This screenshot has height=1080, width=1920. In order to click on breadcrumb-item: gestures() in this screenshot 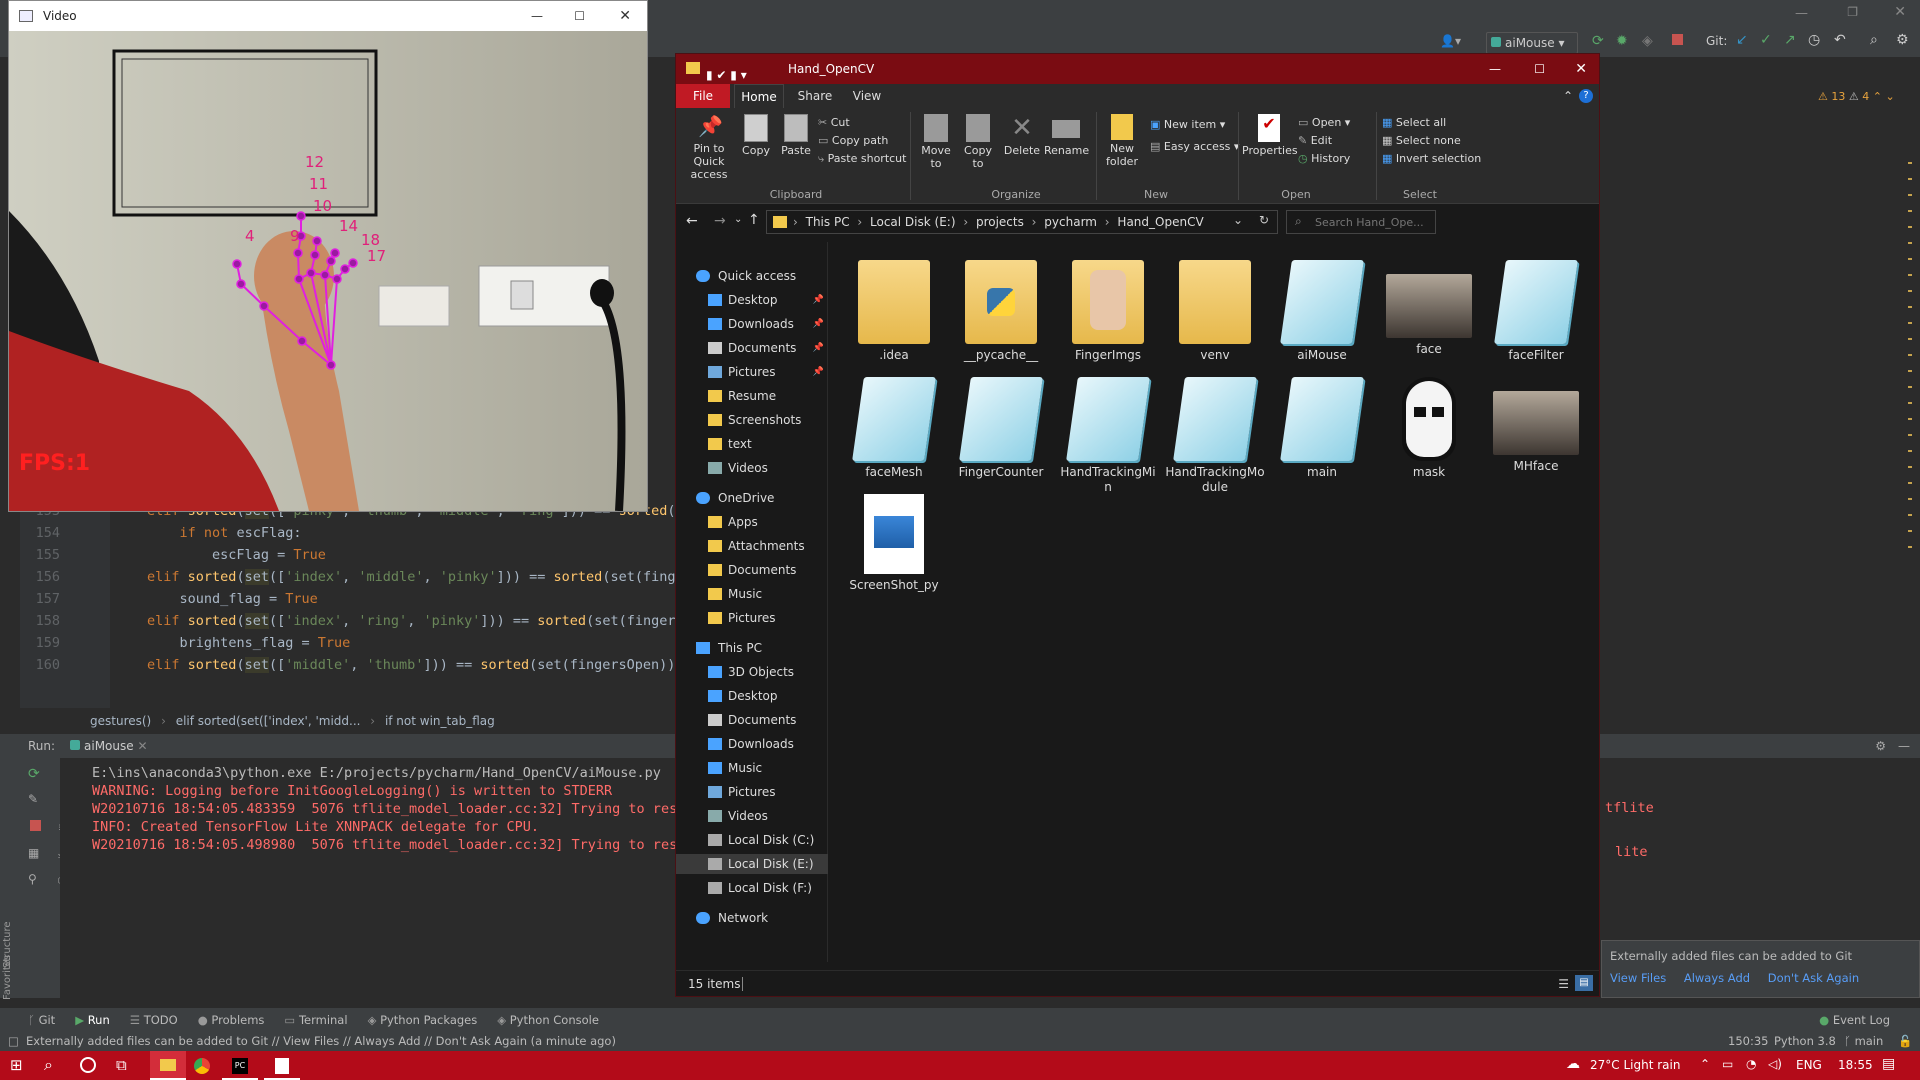, I will do `click(120, 721)`.